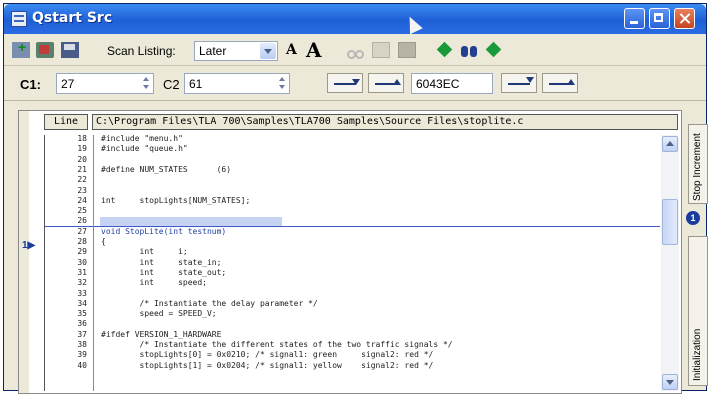 The image size is (710, 394). Describe the element at coordinates (154, 283) in the screenshot. I see `source-text: int speed;` at that location.